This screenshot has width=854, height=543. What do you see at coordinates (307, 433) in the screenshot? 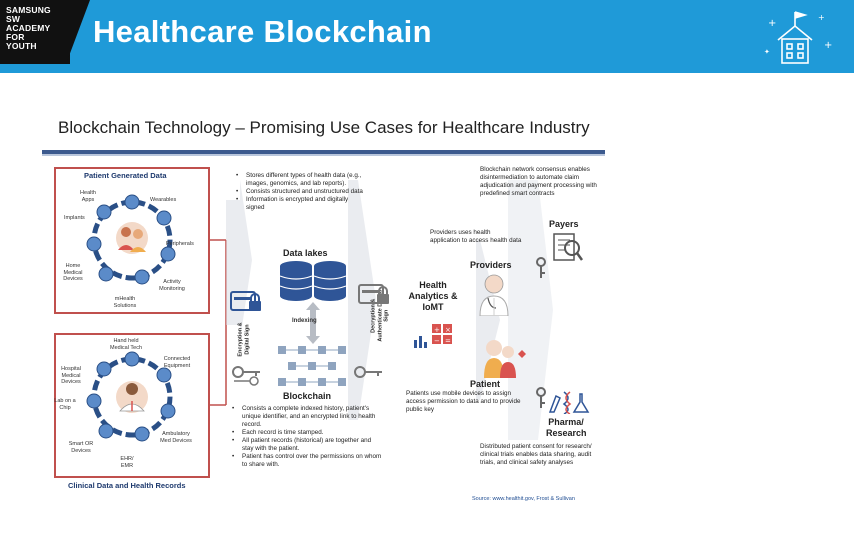
I see `blockchain-bullet: Each record is time stamped.` at bounding box center [307, 433].